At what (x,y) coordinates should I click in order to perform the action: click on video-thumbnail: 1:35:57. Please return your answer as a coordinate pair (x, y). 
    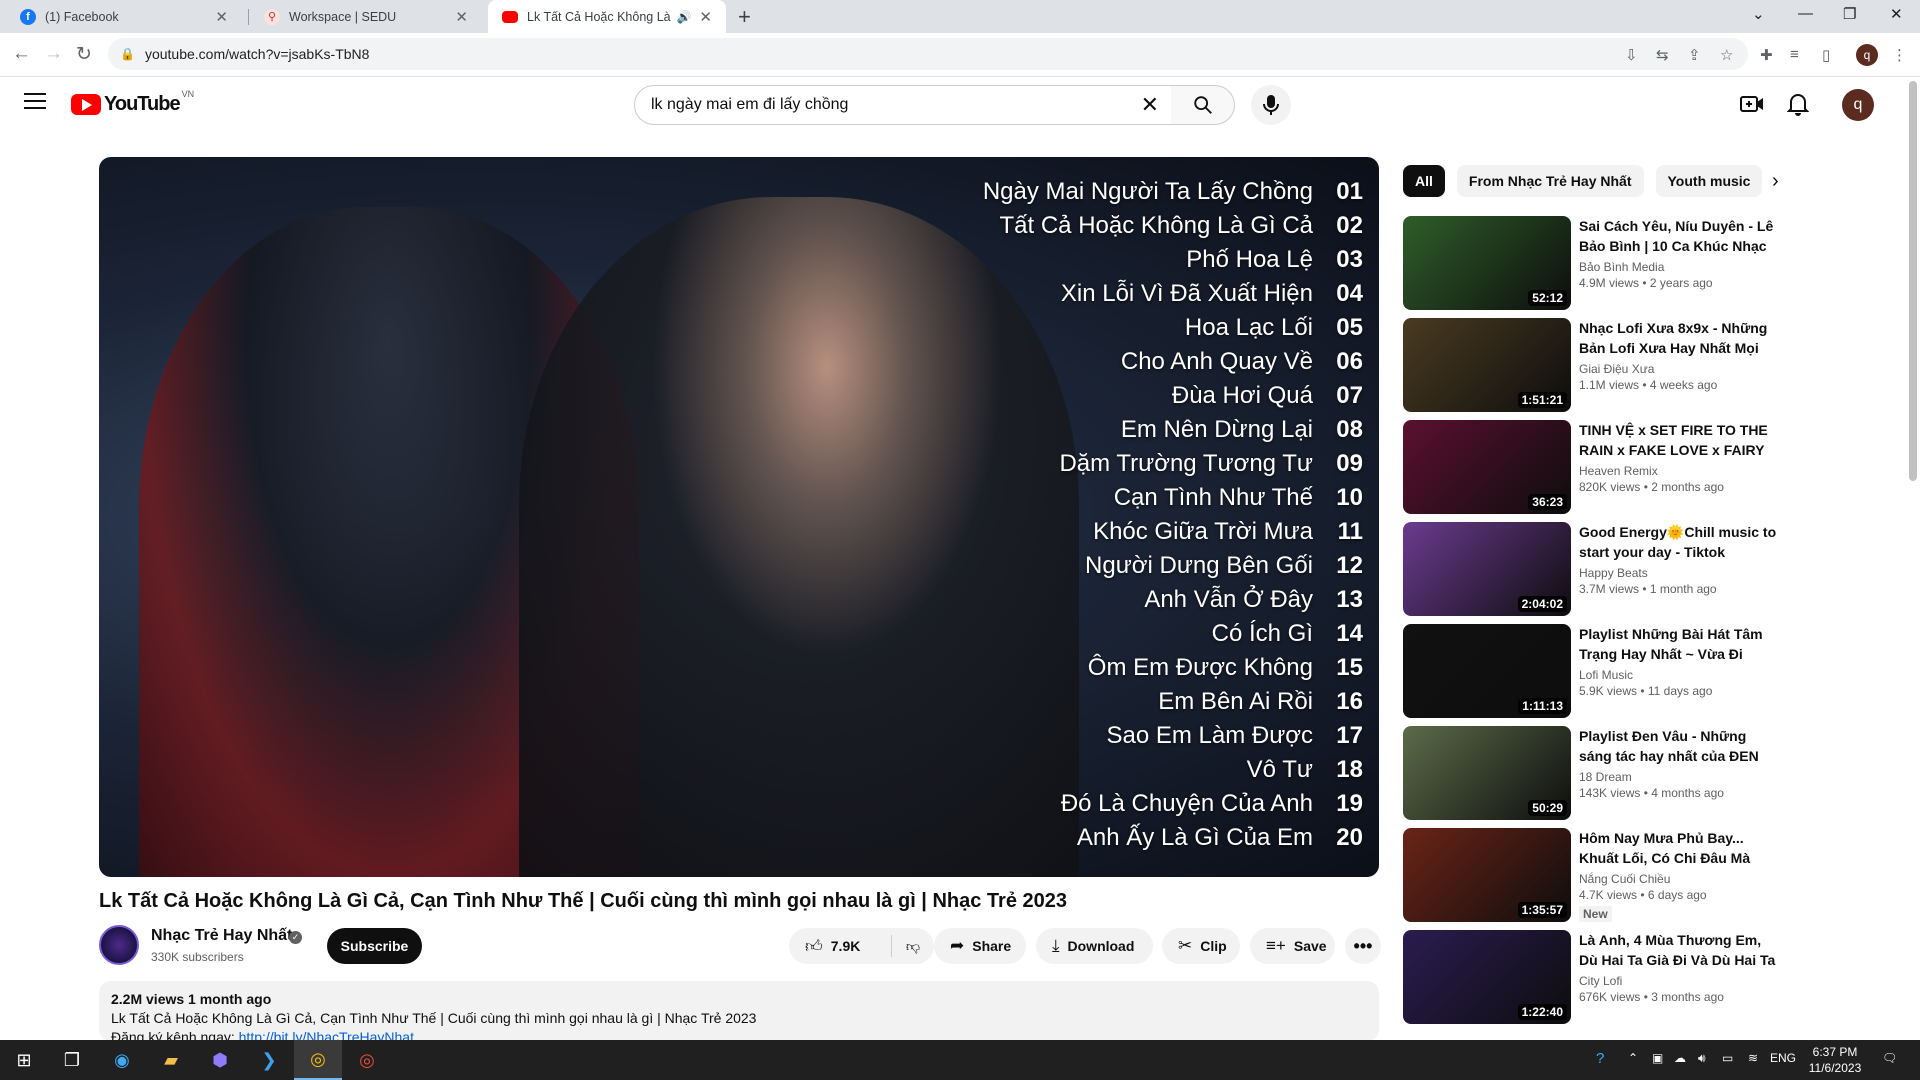
    Looking at the image, I should click on (1487, 875).